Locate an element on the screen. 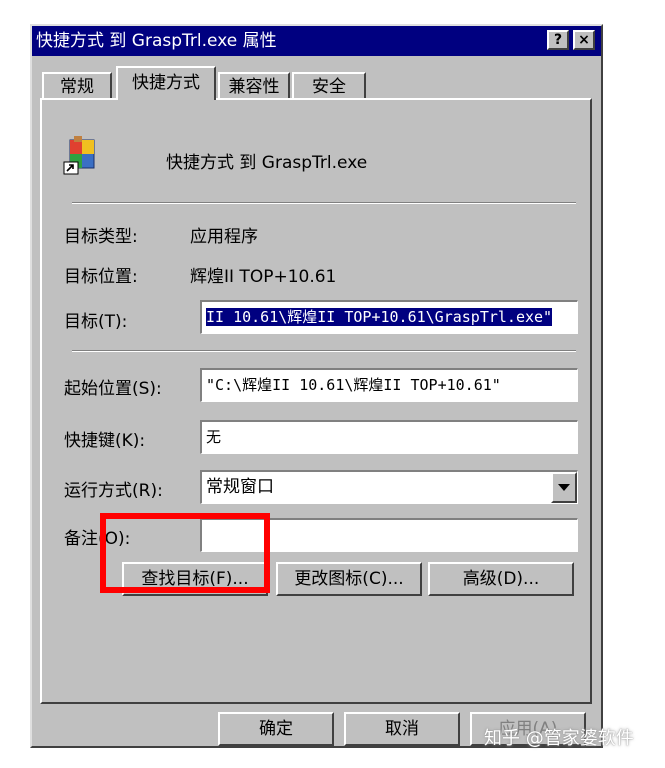 The image size is (665, 768). target-location-label: 目标位置: is located at coordinates (101, 277).